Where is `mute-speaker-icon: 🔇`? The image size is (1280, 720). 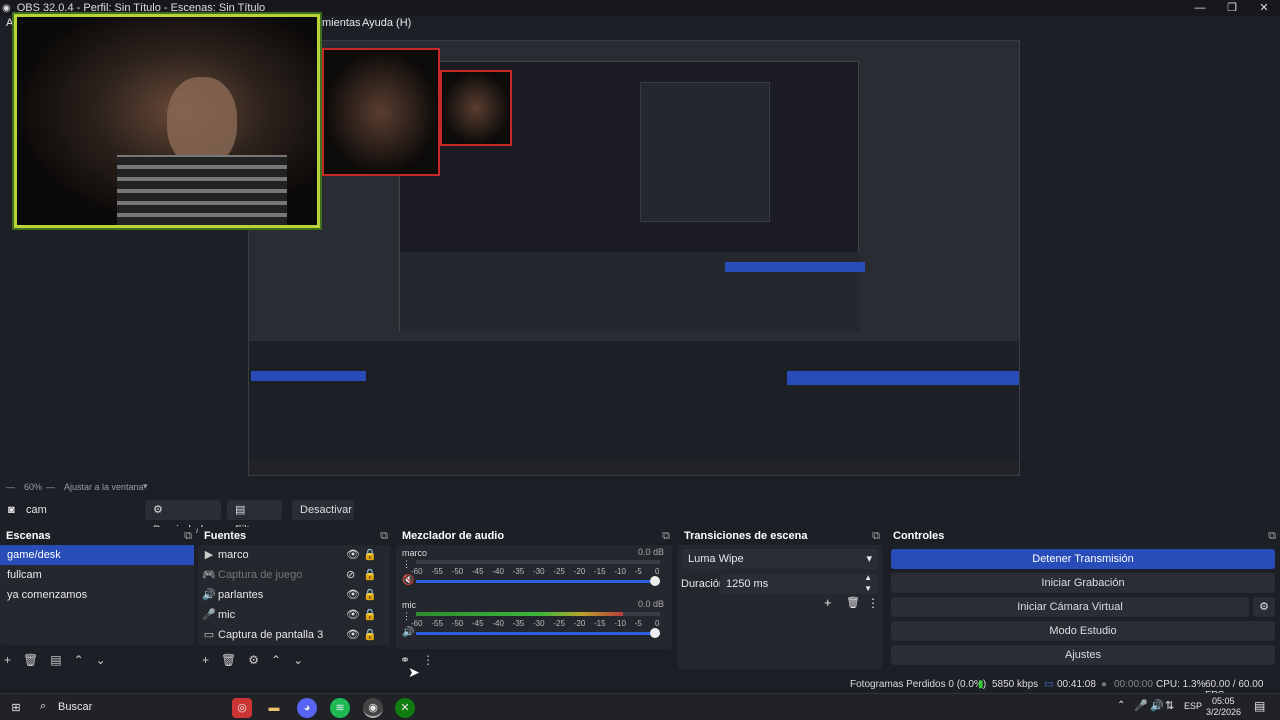
mute-speaker-icon: 🔇 is located at coordinates (408, 580).